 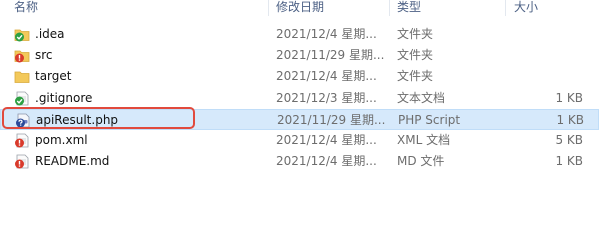 I want to click on file-type: PHP Script, so click(x=429, y=120).